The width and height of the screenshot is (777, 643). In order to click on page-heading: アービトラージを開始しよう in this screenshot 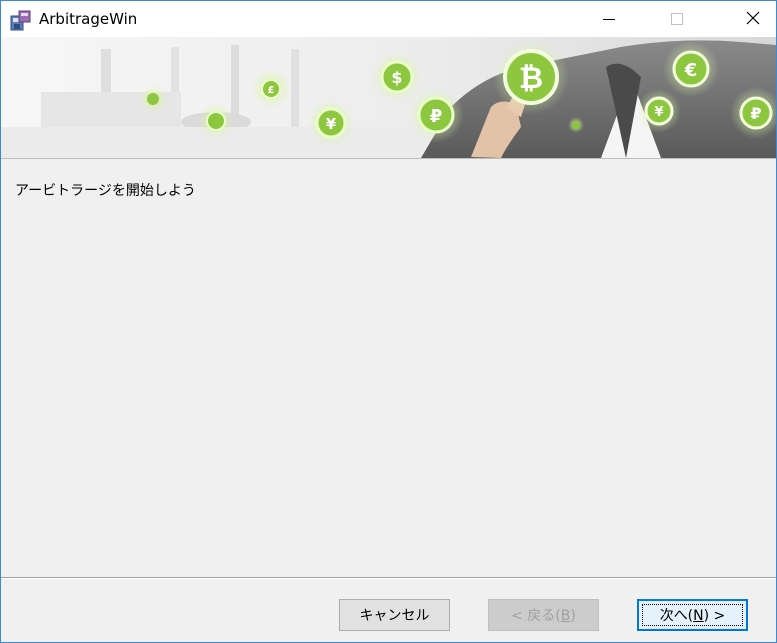, I will do `click(105, 191)`.